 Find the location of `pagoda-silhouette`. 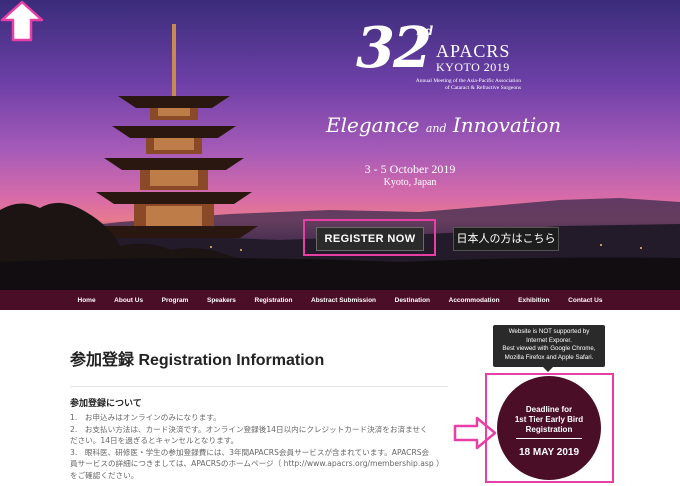

pagoda-silhouette is located at coordinates (174, 131).